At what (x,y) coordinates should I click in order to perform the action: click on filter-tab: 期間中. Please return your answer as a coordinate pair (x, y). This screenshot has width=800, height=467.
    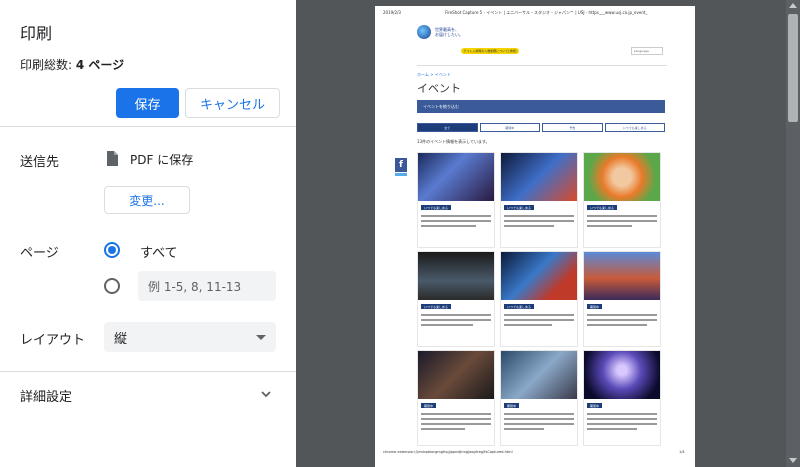
    Looking at the image, I should click on (509, 127).